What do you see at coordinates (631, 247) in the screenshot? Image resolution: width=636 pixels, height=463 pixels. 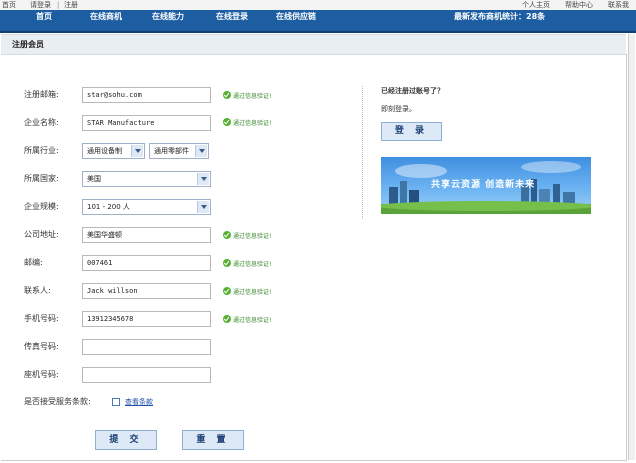 I see `vertical-scrollbar` at bounding box center [631, 247].